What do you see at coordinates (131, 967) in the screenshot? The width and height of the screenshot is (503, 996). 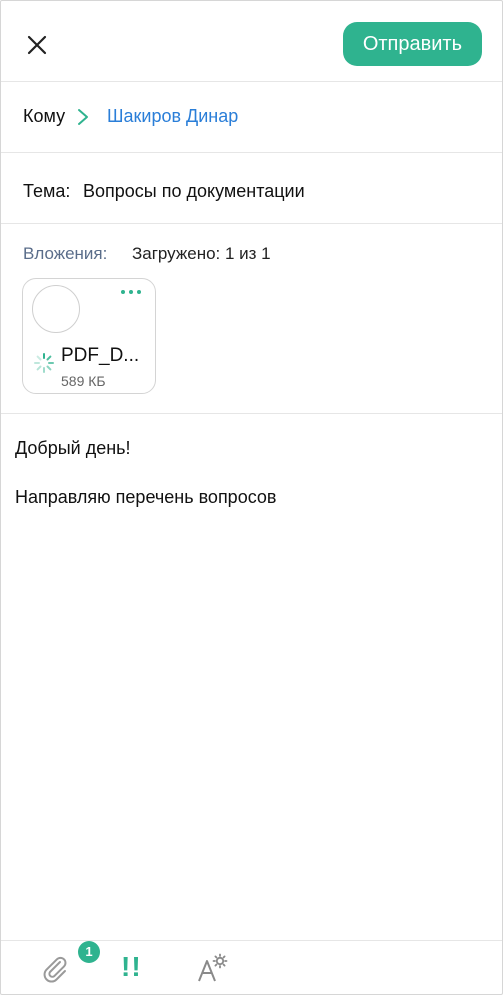 I see `priority-button: !!` at bounding box center [131, 967].